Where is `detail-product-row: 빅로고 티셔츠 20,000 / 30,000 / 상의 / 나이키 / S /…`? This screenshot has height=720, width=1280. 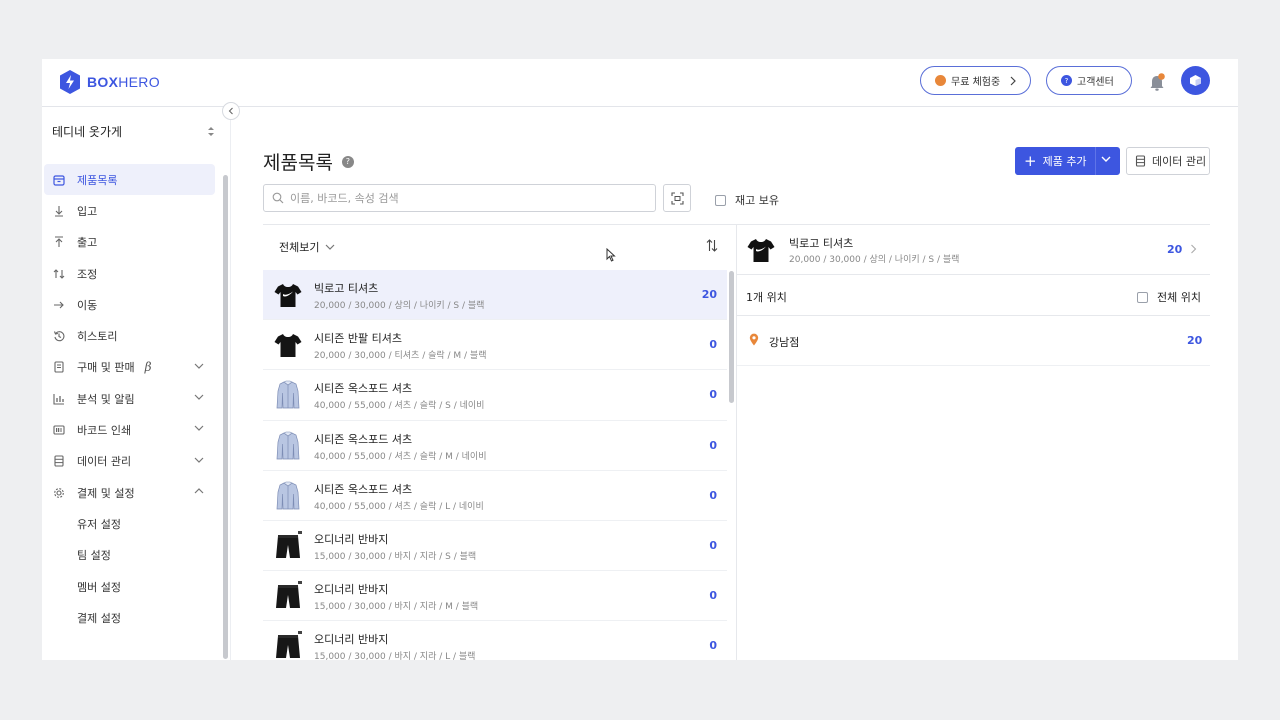
detail-product-row: 빅로고 티셔츠 20,000 / 30,000 / 상의 / 나이키 / S /… is located at coordinates (973, 250).